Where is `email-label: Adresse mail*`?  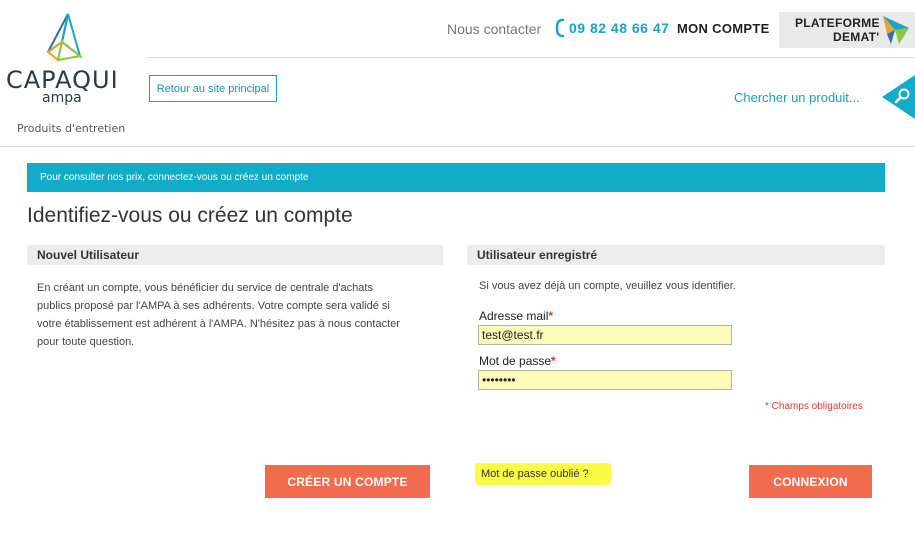 email-label: Adresse mail* is located at coordinates (516, 316).